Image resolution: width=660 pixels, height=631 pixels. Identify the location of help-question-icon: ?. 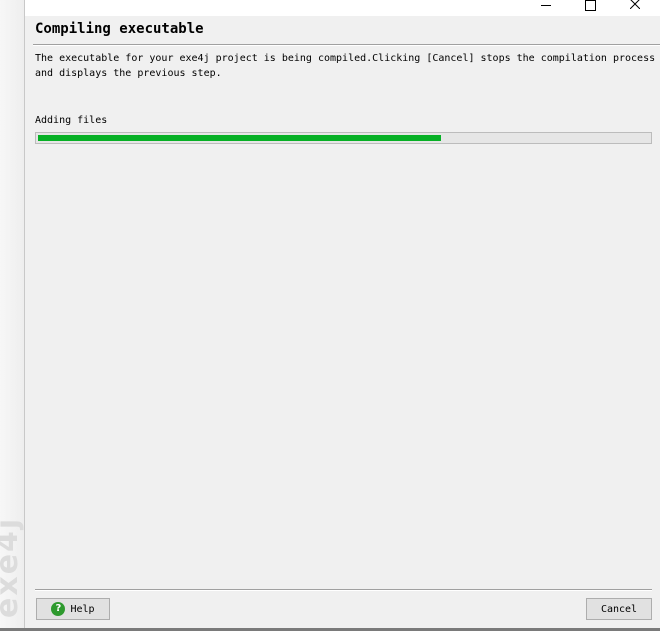
(58, 609).